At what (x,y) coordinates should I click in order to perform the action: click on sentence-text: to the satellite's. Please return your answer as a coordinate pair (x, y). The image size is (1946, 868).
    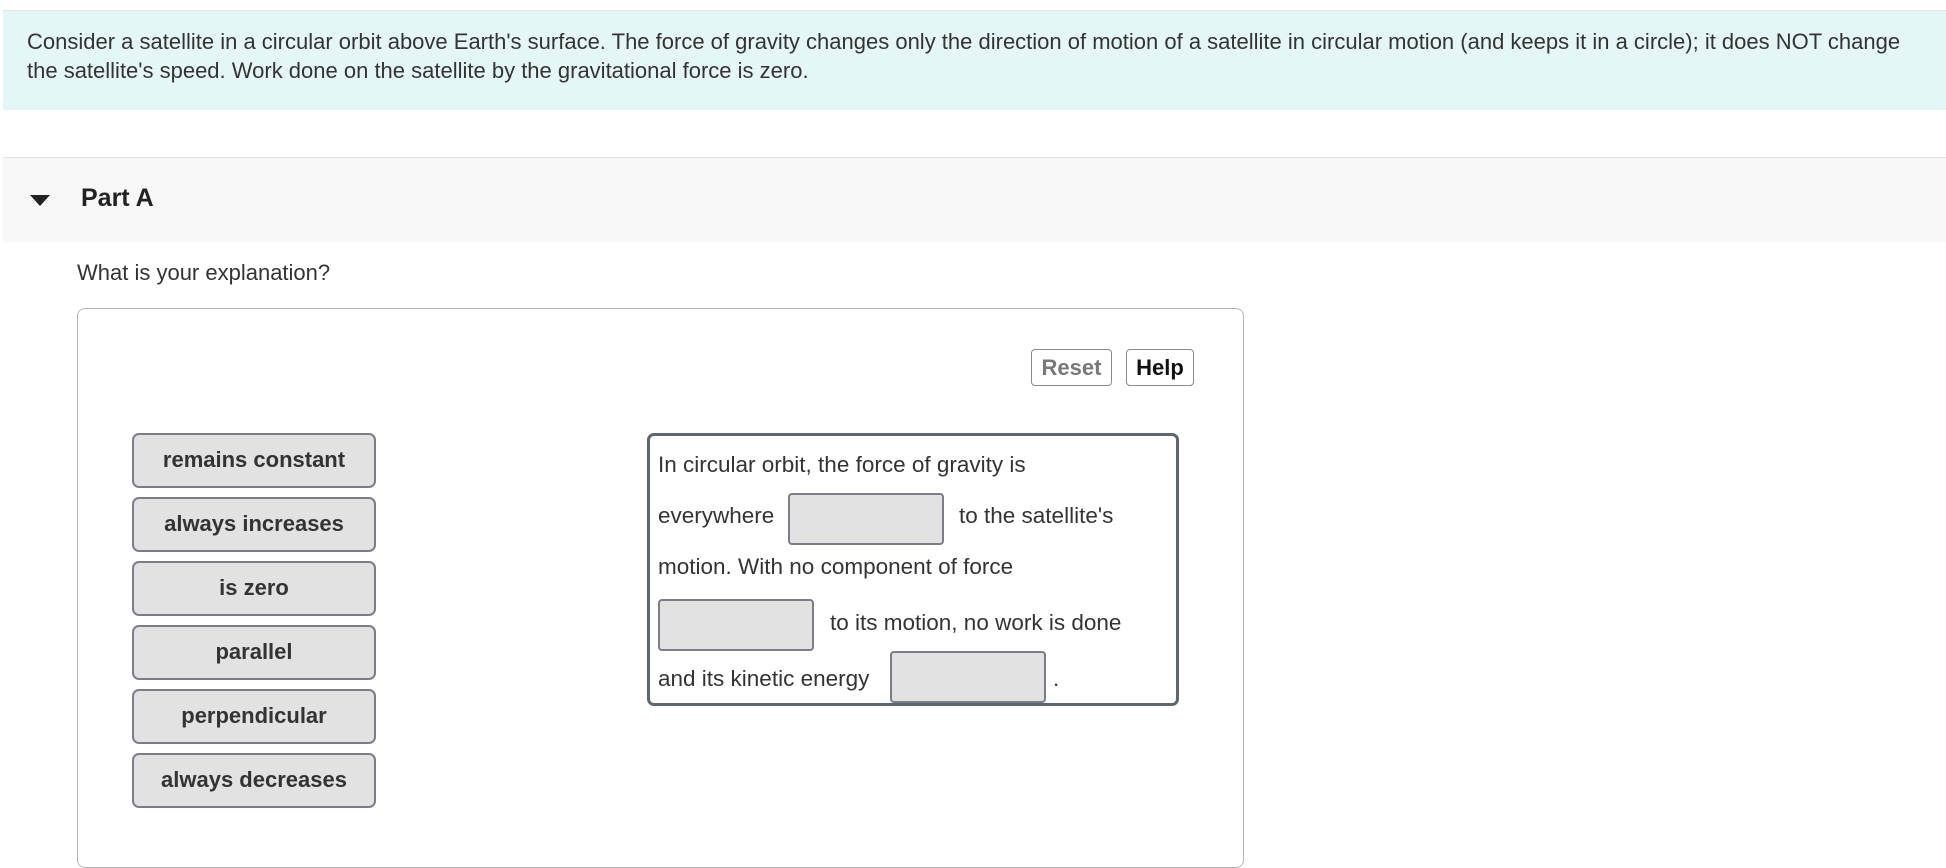
    Looking at the image, I should click on (1036, 515).